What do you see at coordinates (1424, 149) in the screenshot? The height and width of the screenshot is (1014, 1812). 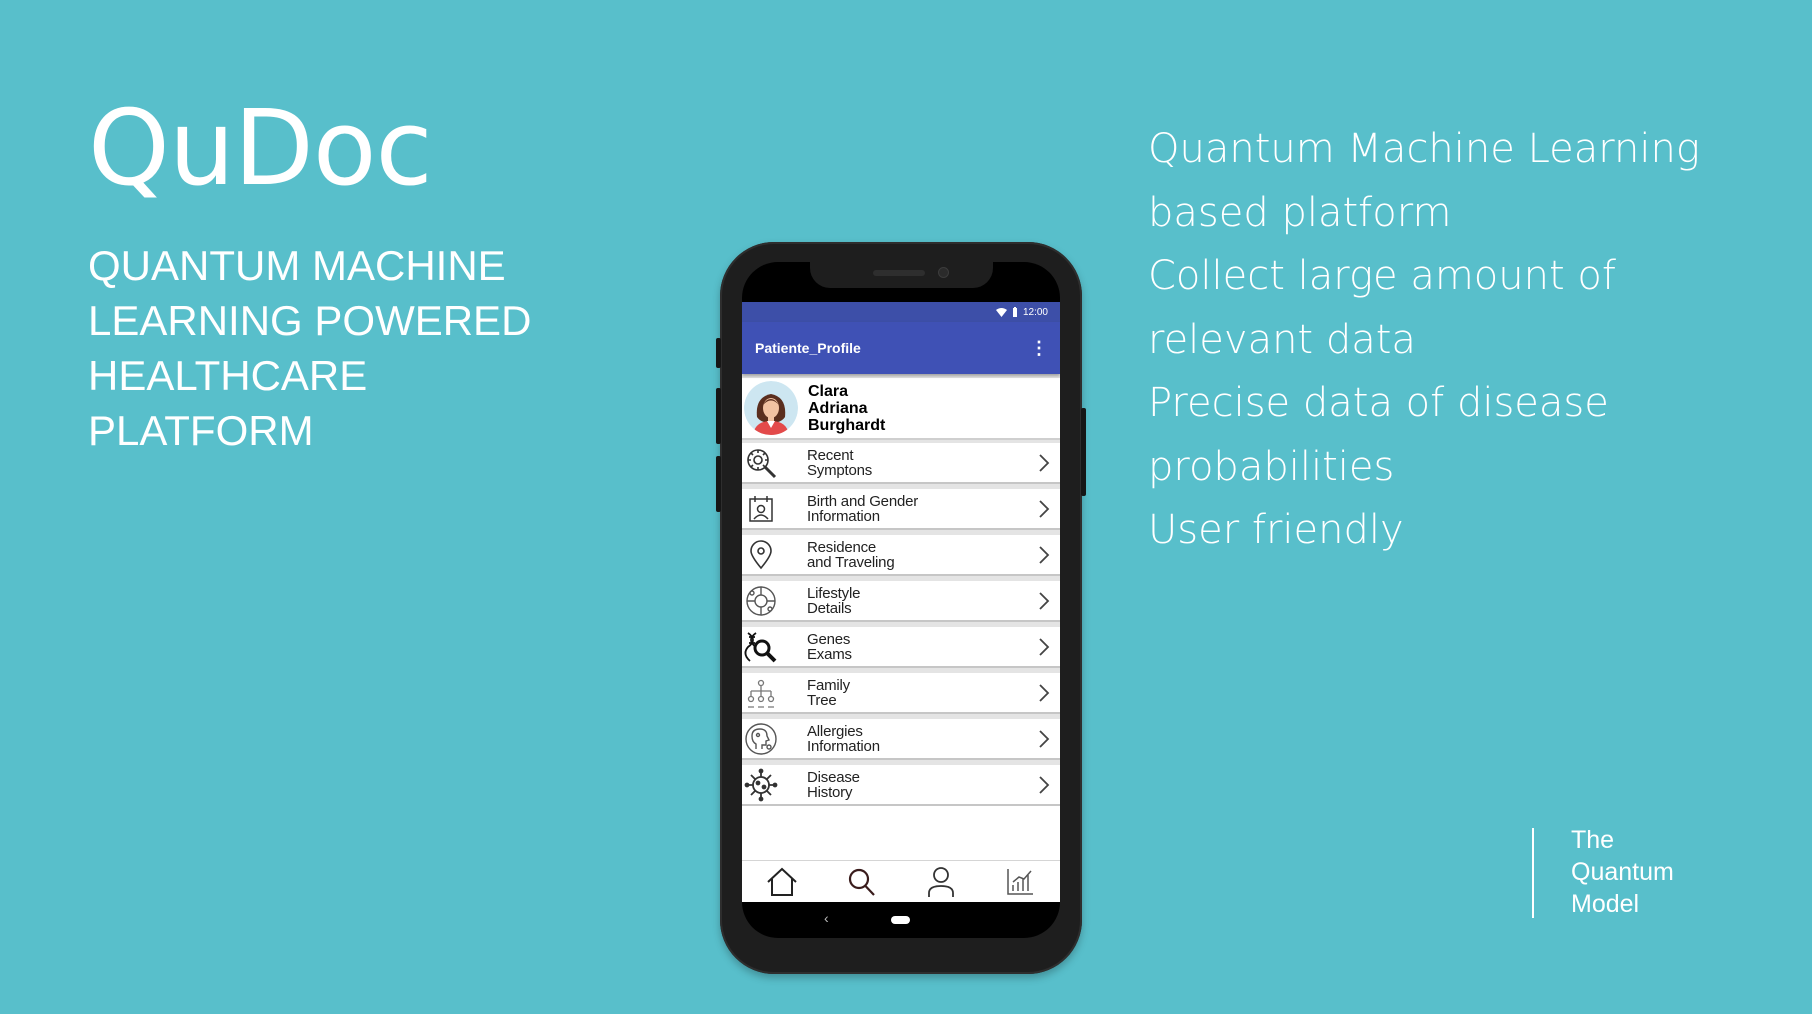 I see `feature-line: Quantum Machine Learning` at bounding box center [1424, 149].